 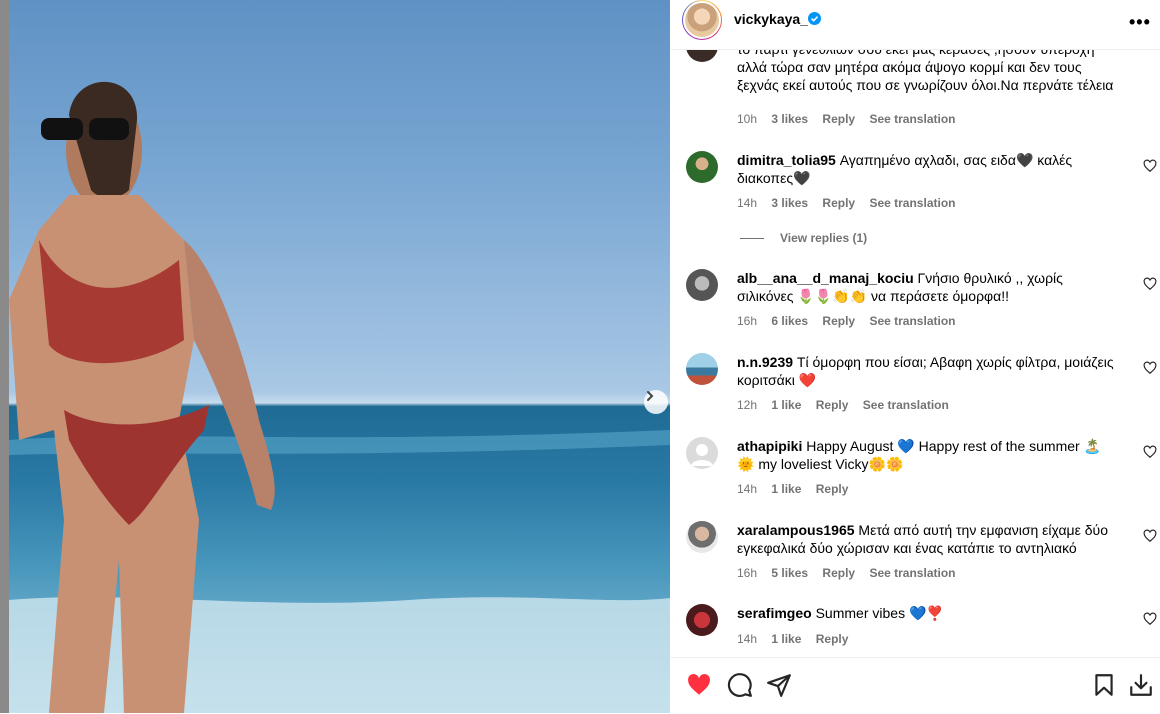 I want to click on verified-badge-icon, so click(x=814, y=18).